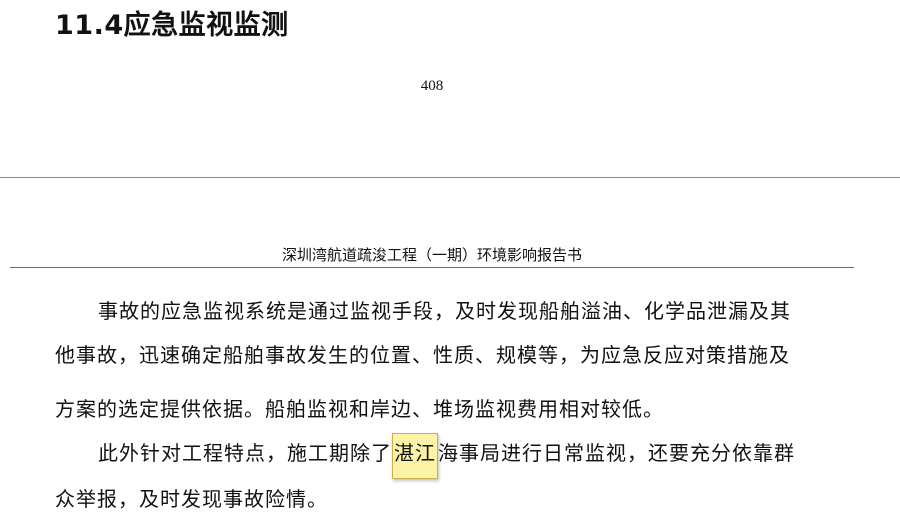 The height and width of the screenshot is (523, 900). What do you see at coordinates (359, 409) in the screenshot?
I see `paragraph1-line3: 方案的选定提供依据。船舶监视和岸边、堆场监视费用相对较低。` at bounding box center [359, 409].